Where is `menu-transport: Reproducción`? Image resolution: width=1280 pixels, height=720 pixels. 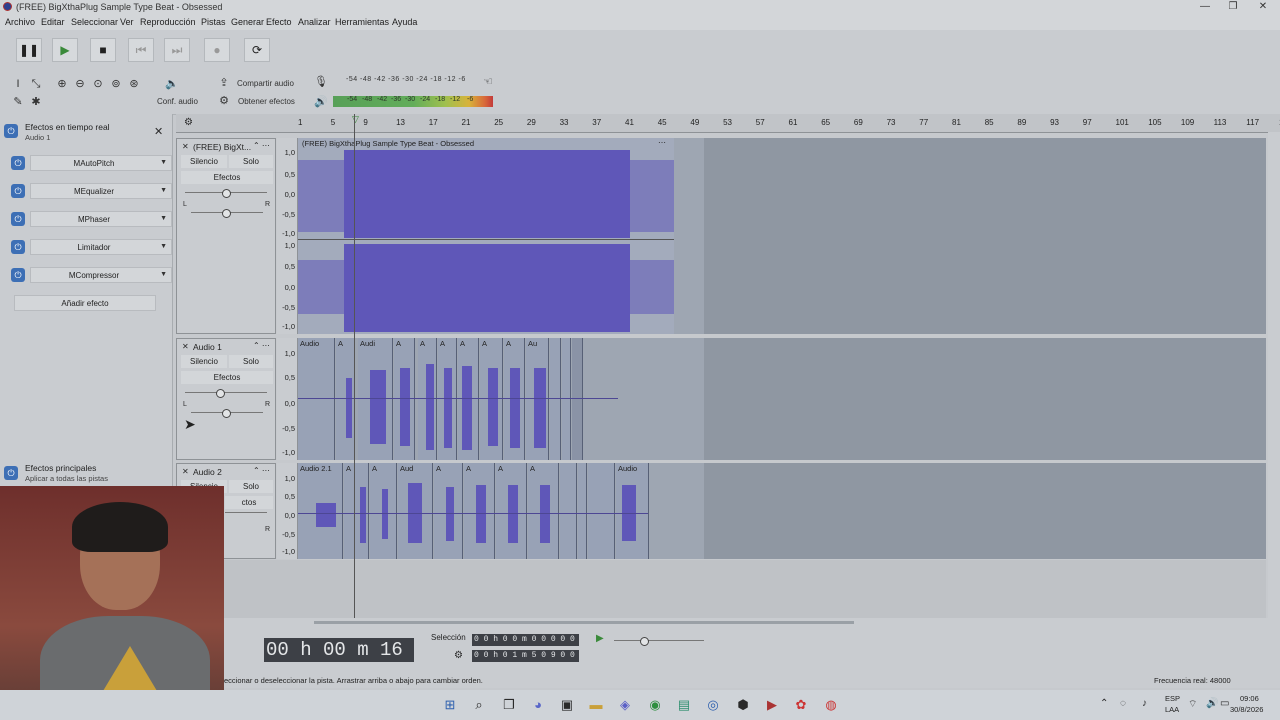 menu-transport: Reproducción is located at coordinates (168, 22).